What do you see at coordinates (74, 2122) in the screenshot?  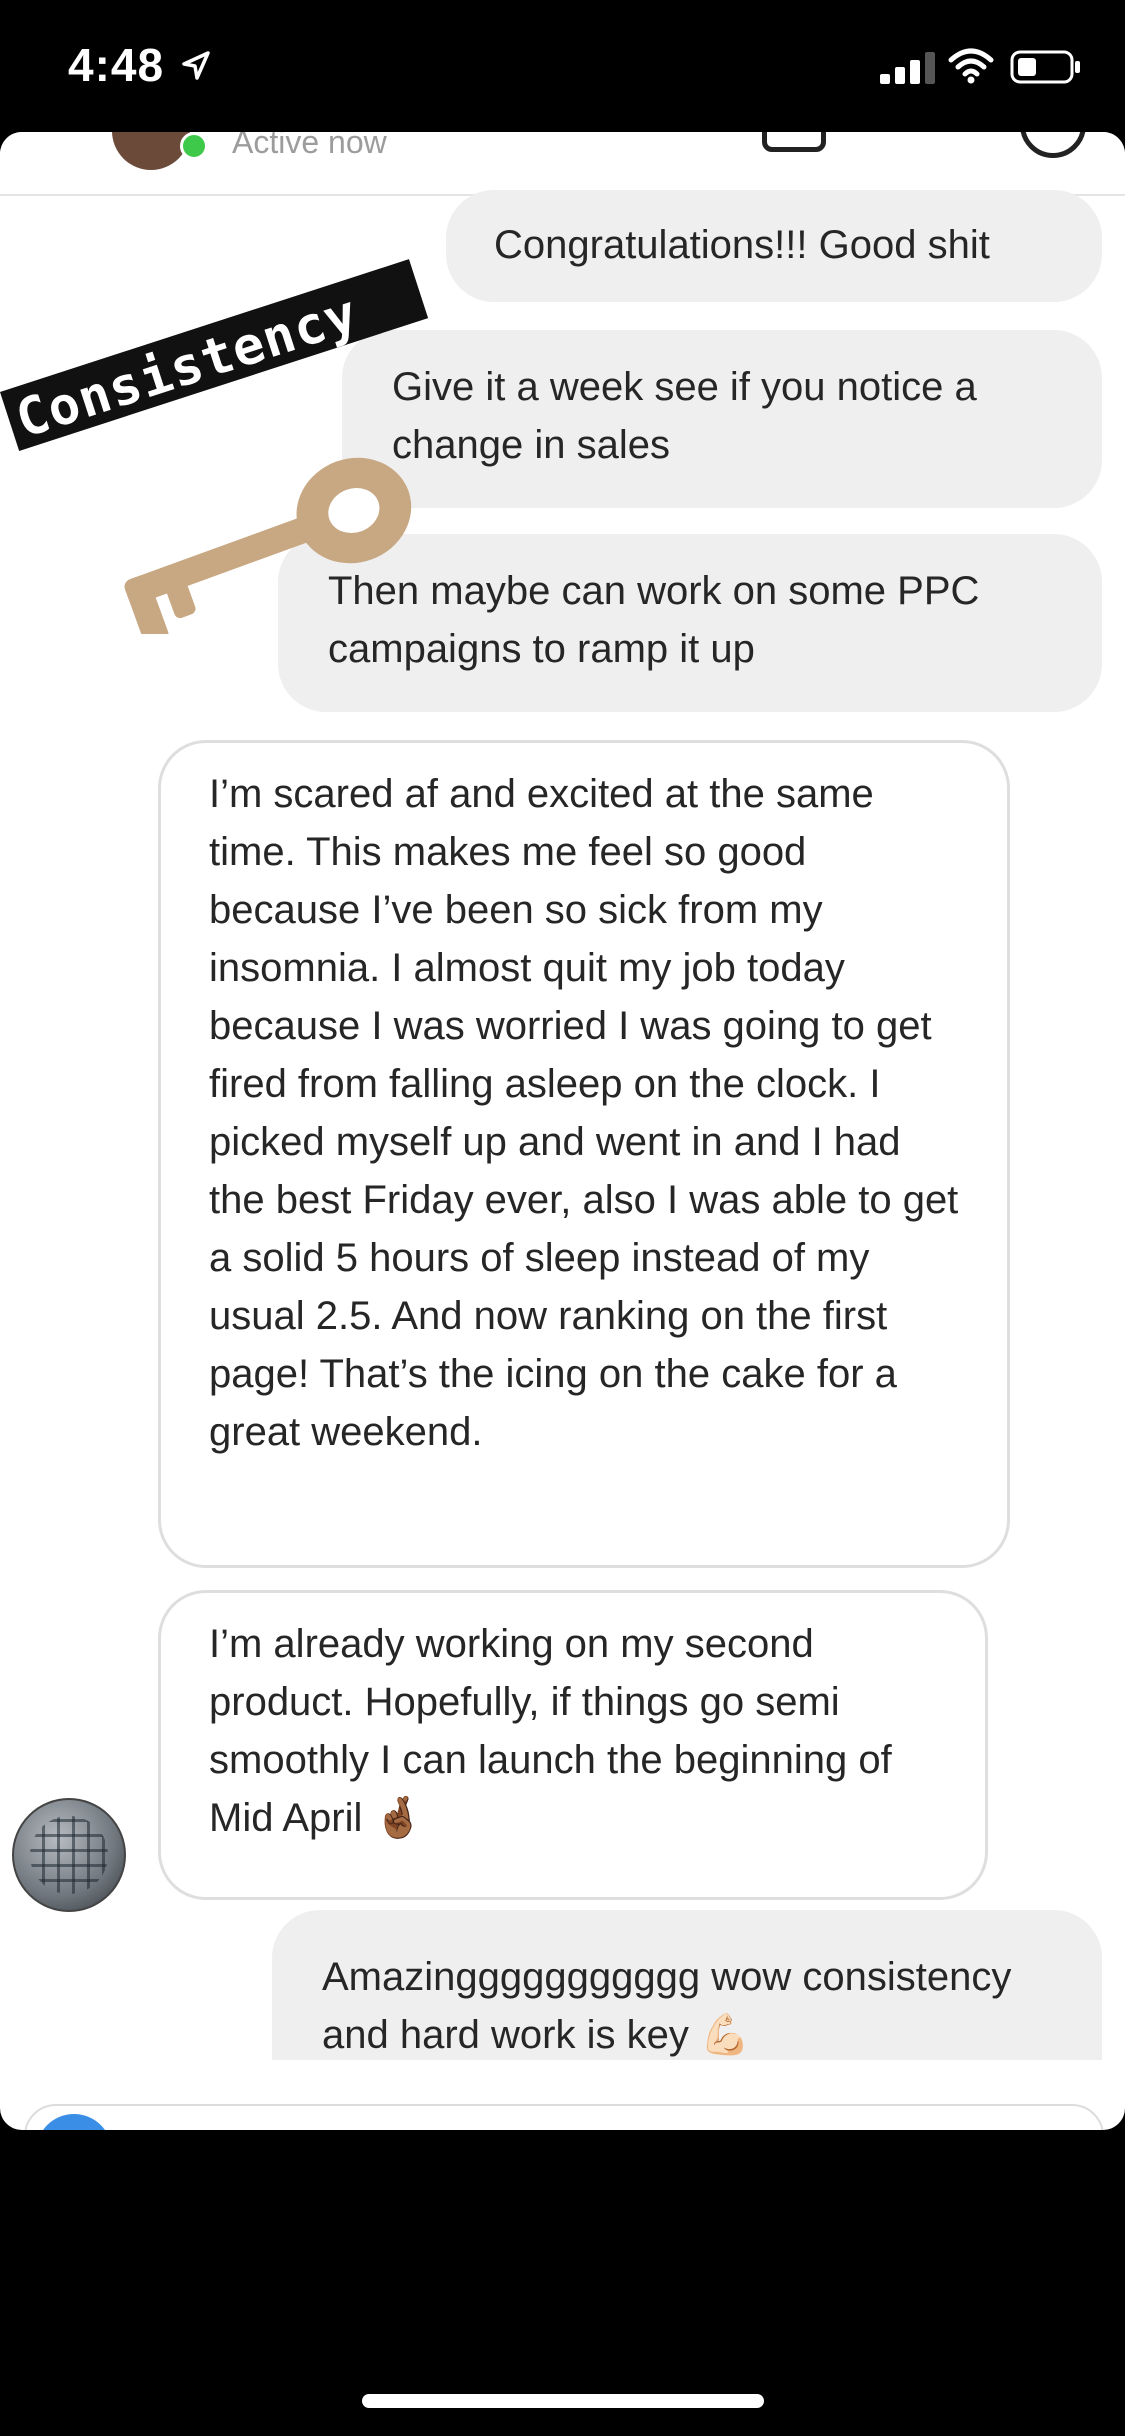 I see `camera-icon` at bounding box center [74, 2122].